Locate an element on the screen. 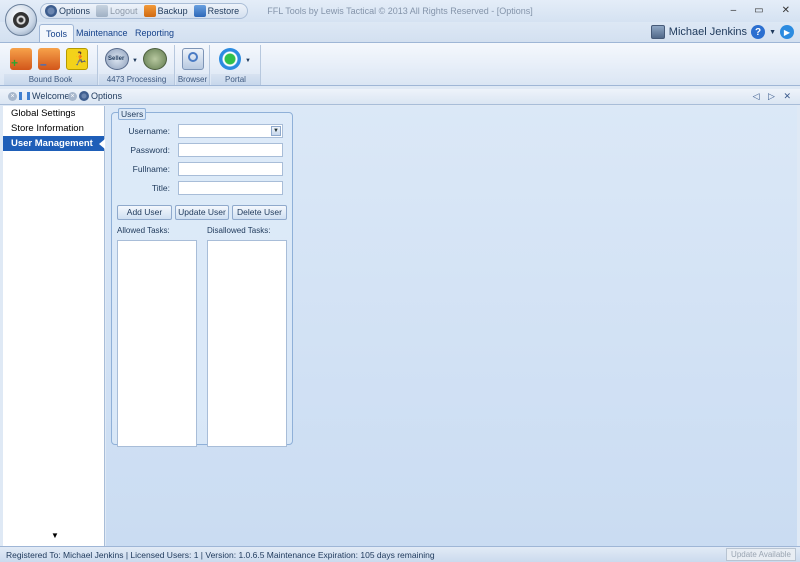 This screenshot has height=562, width=800. allowed-tasks-label: Allowed Tasks: is located at coordinates (143, 230).